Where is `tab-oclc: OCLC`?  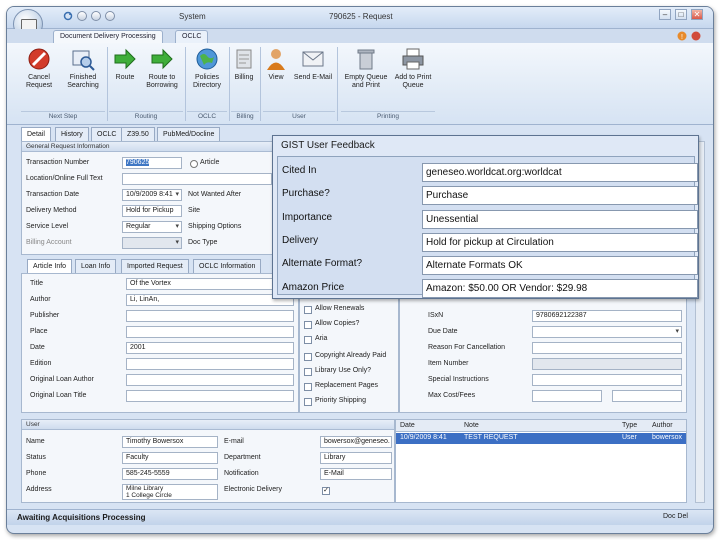
tab-oclc: OCLC is located at coordinates (192, 36).